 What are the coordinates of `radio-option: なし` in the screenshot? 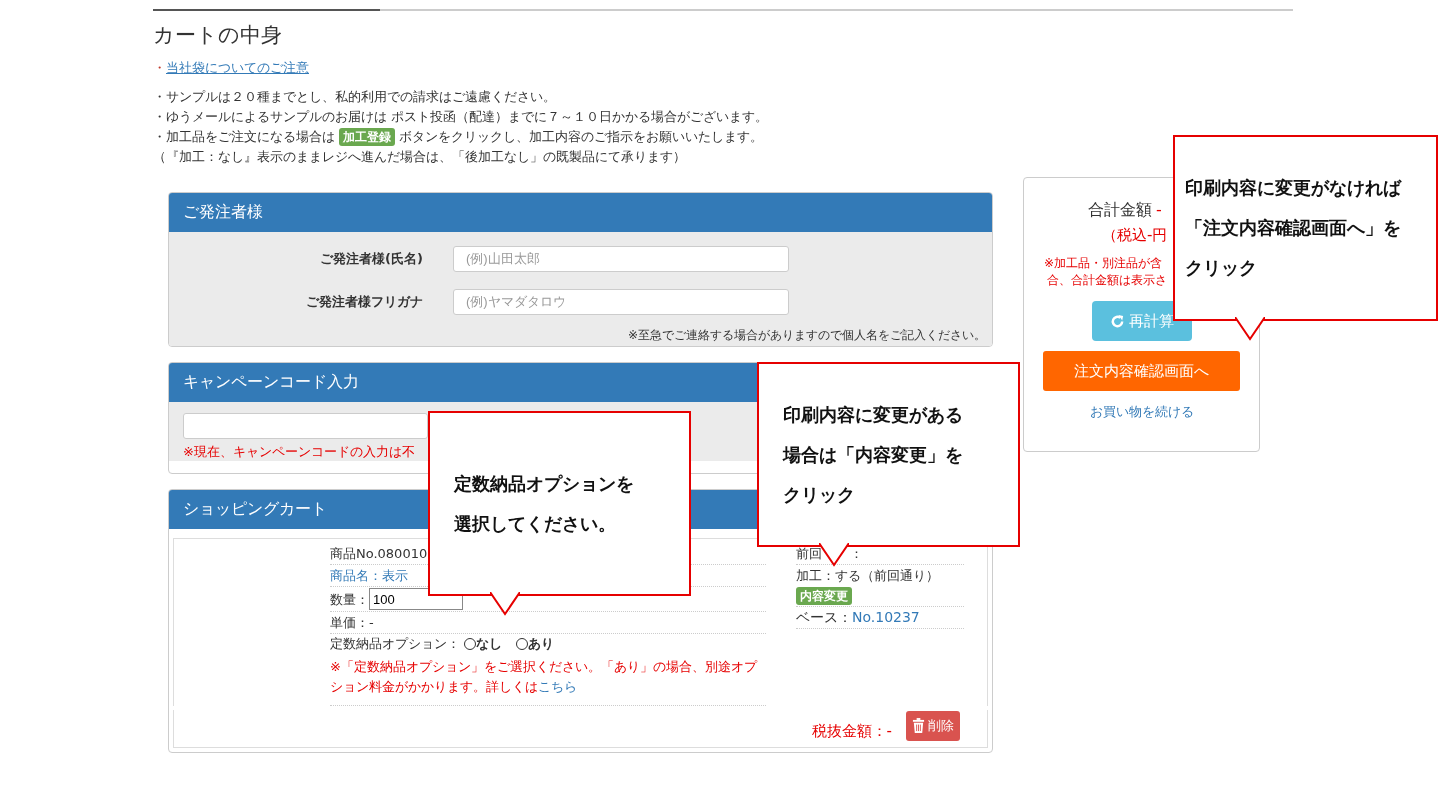 It's located at (483, 644).